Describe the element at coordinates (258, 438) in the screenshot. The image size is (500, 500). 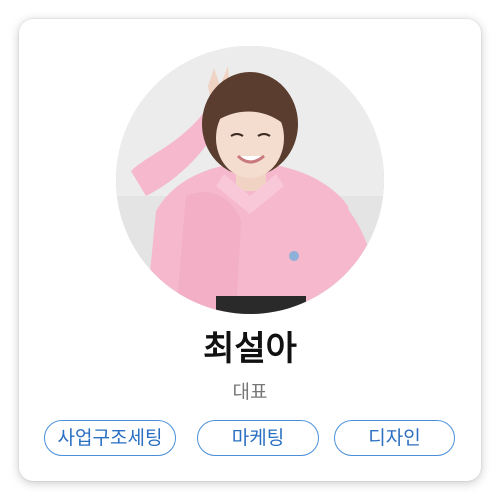
I see `tag-marketing: 마케팅` at that location.